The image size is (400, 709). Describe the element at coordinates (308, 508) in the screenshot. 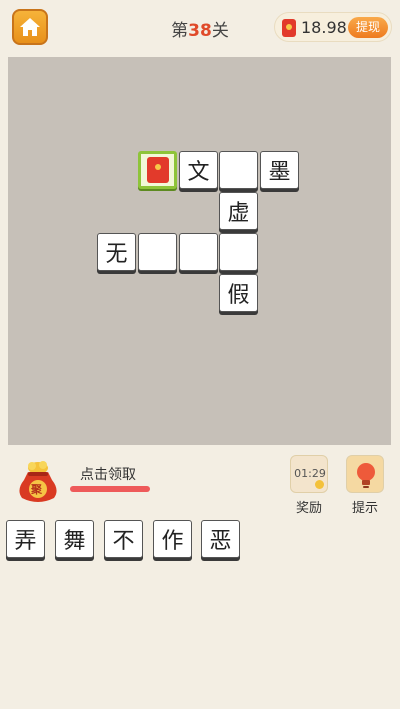

I see `reward-label: 奖励` at that location.